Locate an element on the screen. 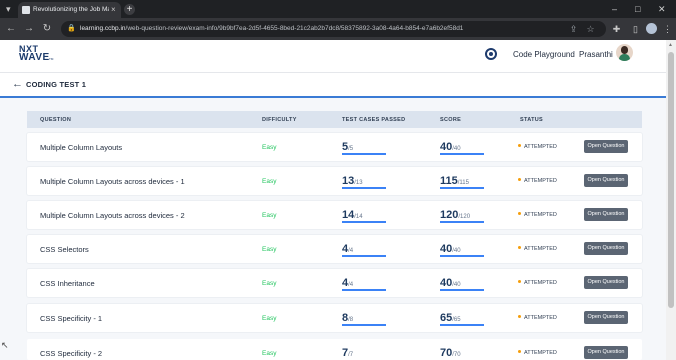 This screenshot has width=676, height=360. score-value: 65 is located at coordinates (446, 318).